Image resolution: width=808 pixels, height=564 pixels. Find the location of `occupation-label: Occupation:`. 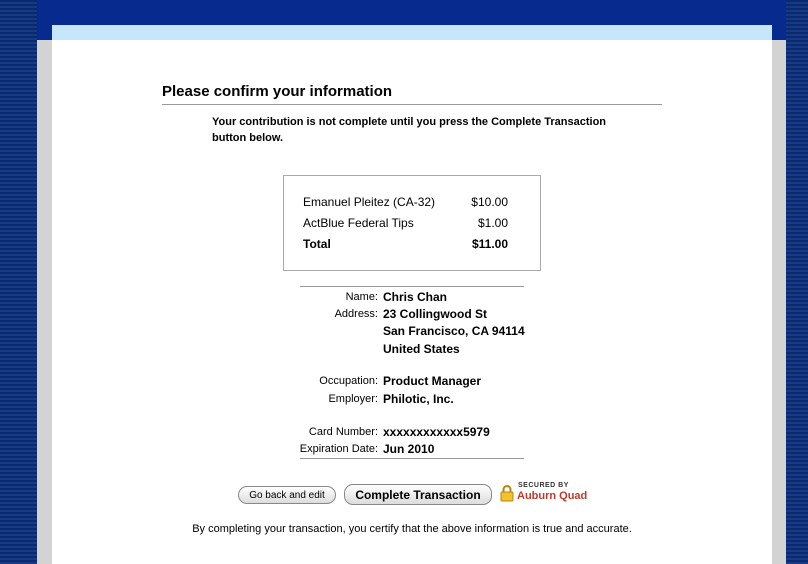

occupation-label: Occupation: is located at coordinates (348, 381).